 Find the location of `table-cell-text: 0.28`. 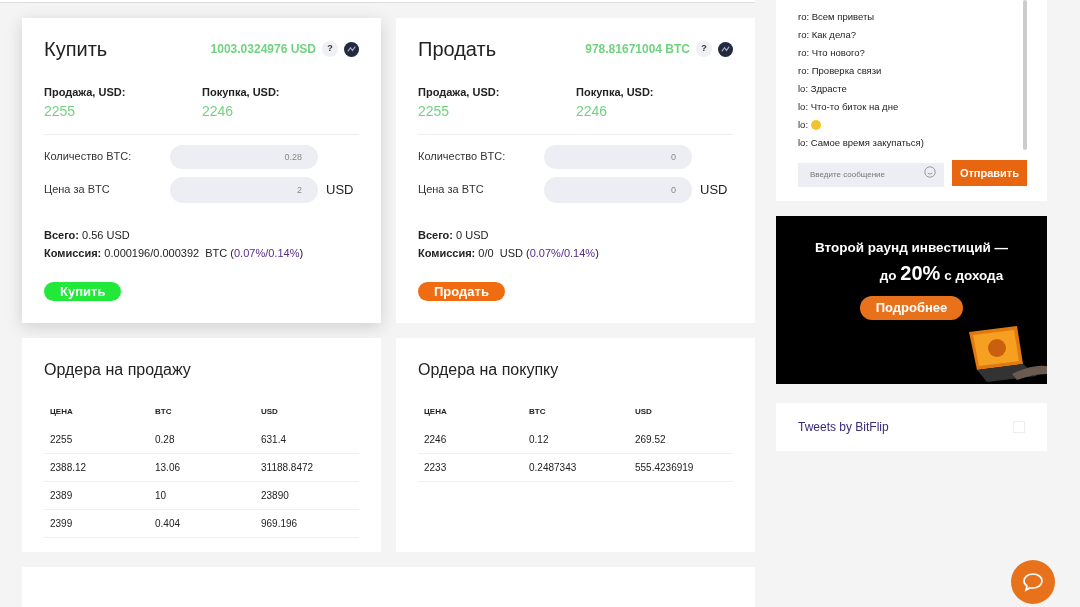

table-cell-text: 0.28 is located at coordinates (165, 440).